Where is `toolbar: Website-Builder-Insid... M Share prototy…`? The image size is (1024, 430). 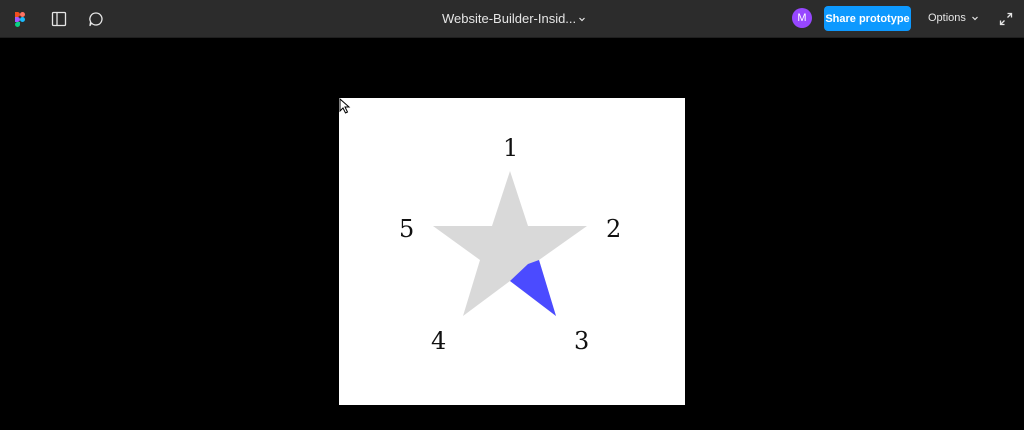 toolbar: Website-Builder-Insid... M Share prototy… is located at coordinates (512, 19).